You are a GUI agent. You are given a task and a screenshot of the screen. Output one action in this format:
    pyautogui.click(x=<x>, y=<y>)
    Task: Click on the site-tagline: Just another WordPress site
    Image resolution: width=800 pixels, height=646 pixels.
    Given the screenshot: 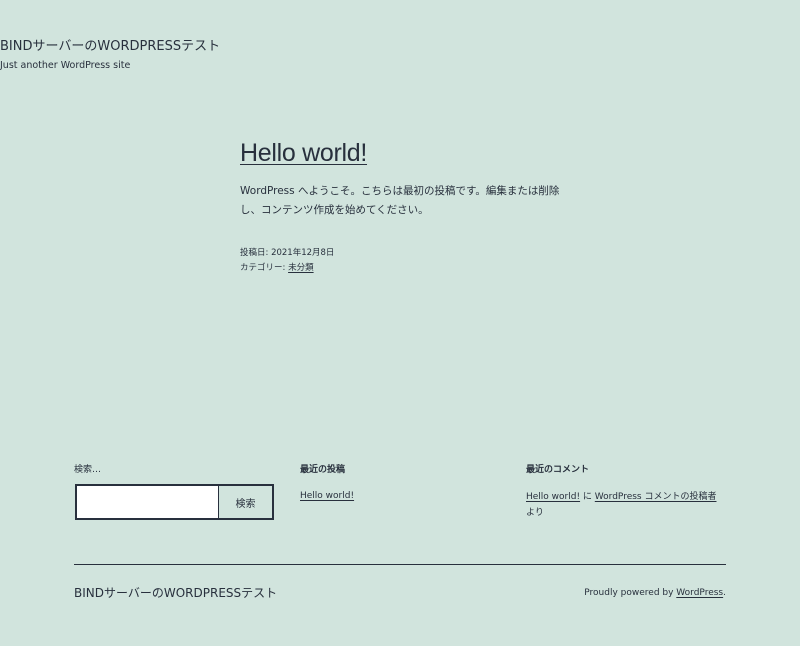 What is the action you would take?
    pyautogui.click(x=65, y=65)
    